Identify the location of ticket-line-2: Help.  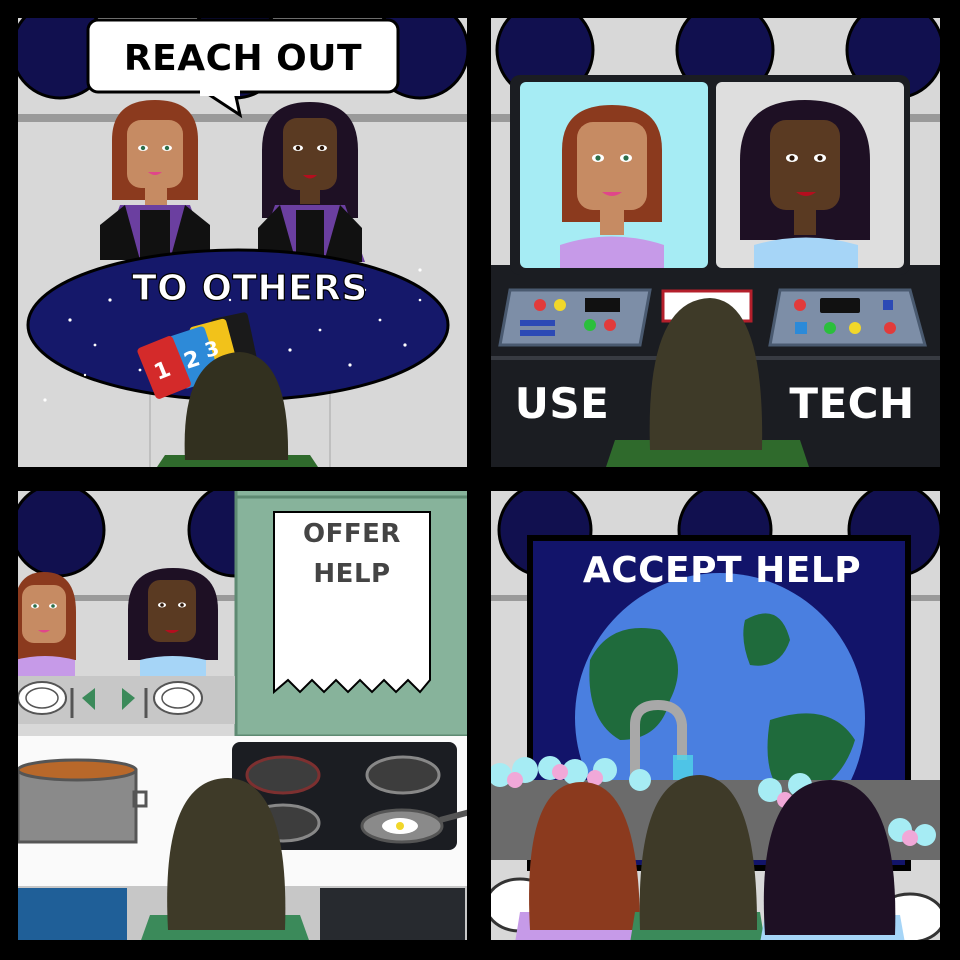
(351, 574).